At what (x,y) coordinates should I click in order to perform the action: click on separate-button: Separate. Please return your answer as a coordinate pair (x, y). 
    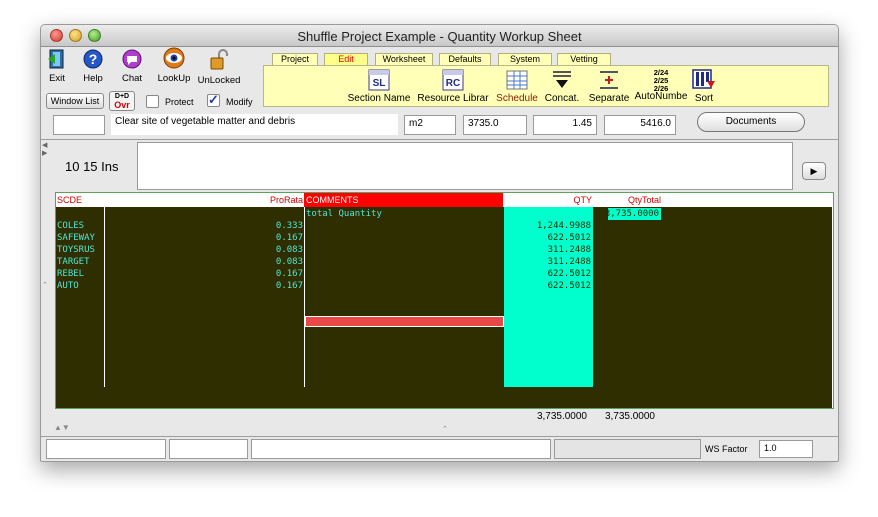
    Looking at the image, I should click on (609, 86).